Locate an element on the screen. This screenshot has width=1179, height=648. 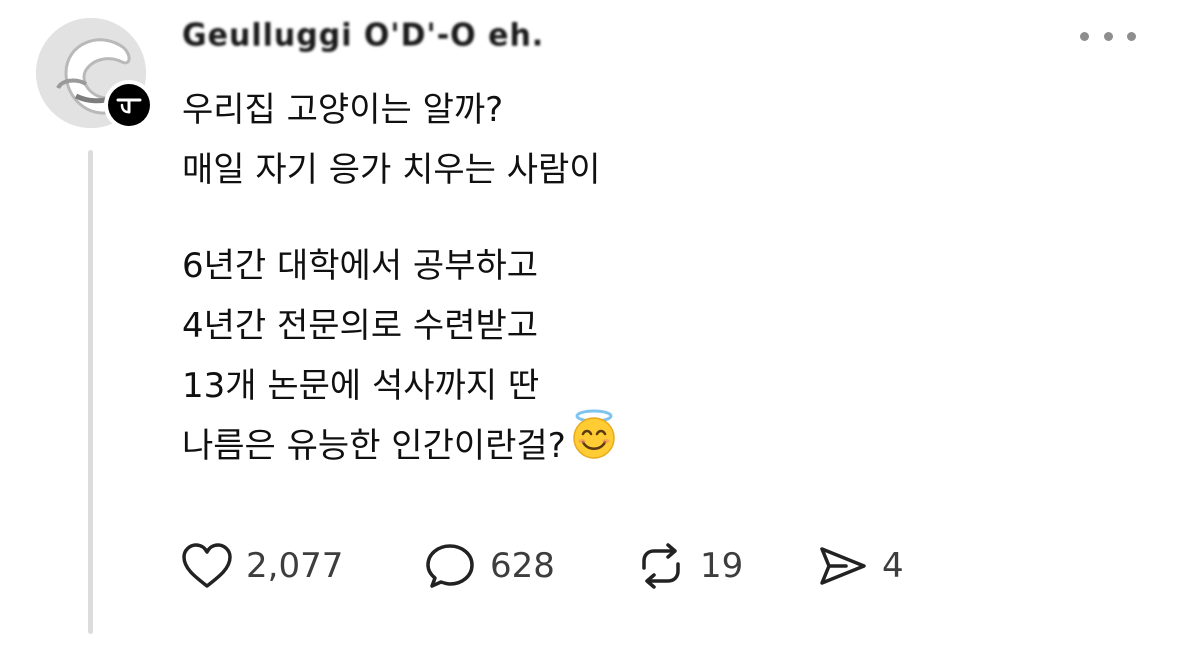
like-button: 2,077 is located at coordinates (302, 566).